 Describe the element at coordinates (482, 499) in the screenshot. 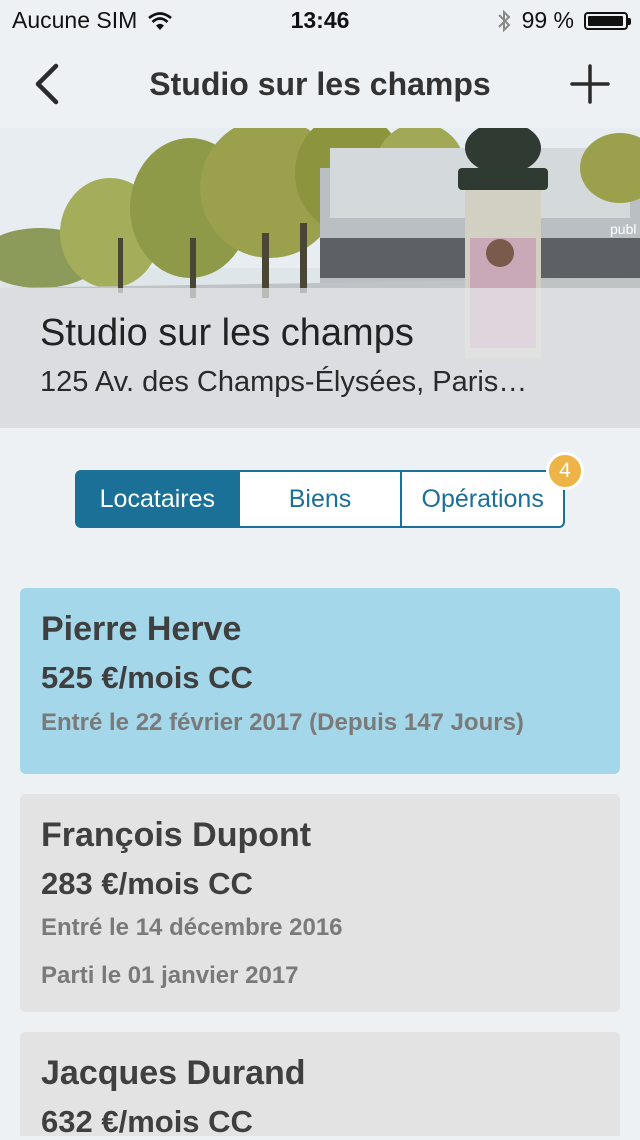

I see `tab-operations: Opérations` at that location.